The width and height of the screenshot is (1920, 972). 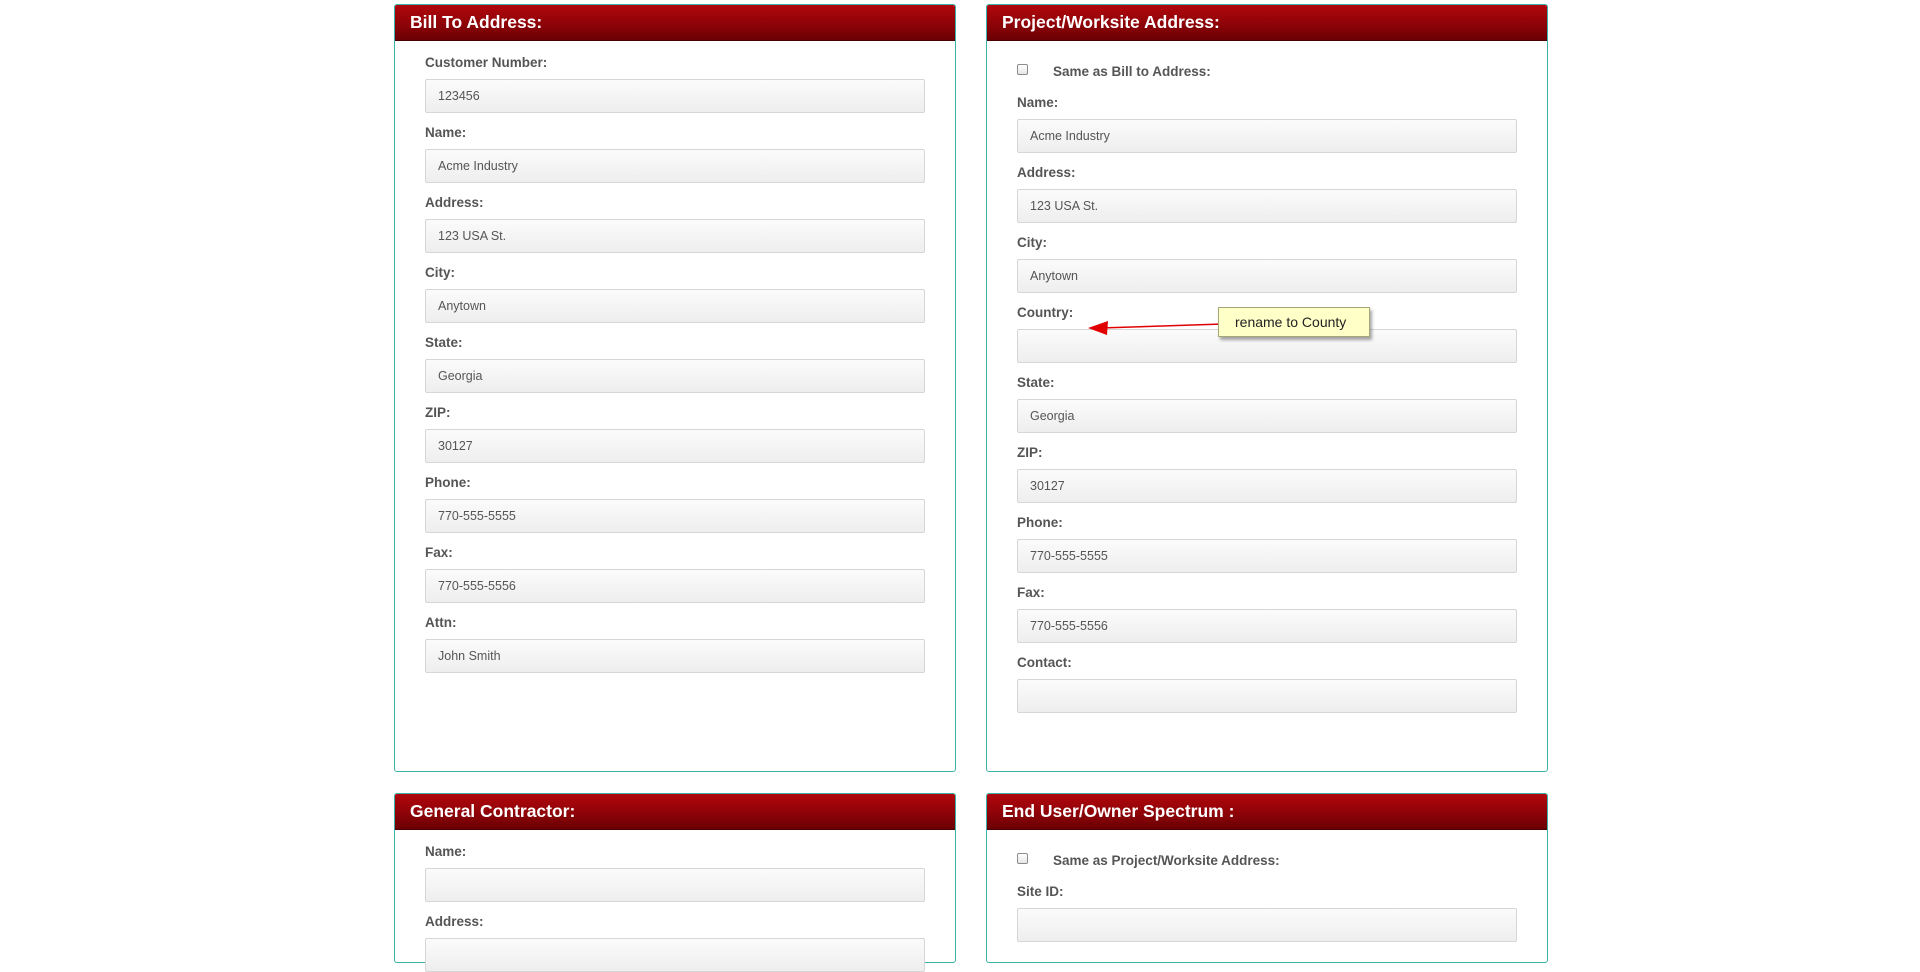 I want to click on bill-attn-label: Attn:, so click(x=441, y=622).